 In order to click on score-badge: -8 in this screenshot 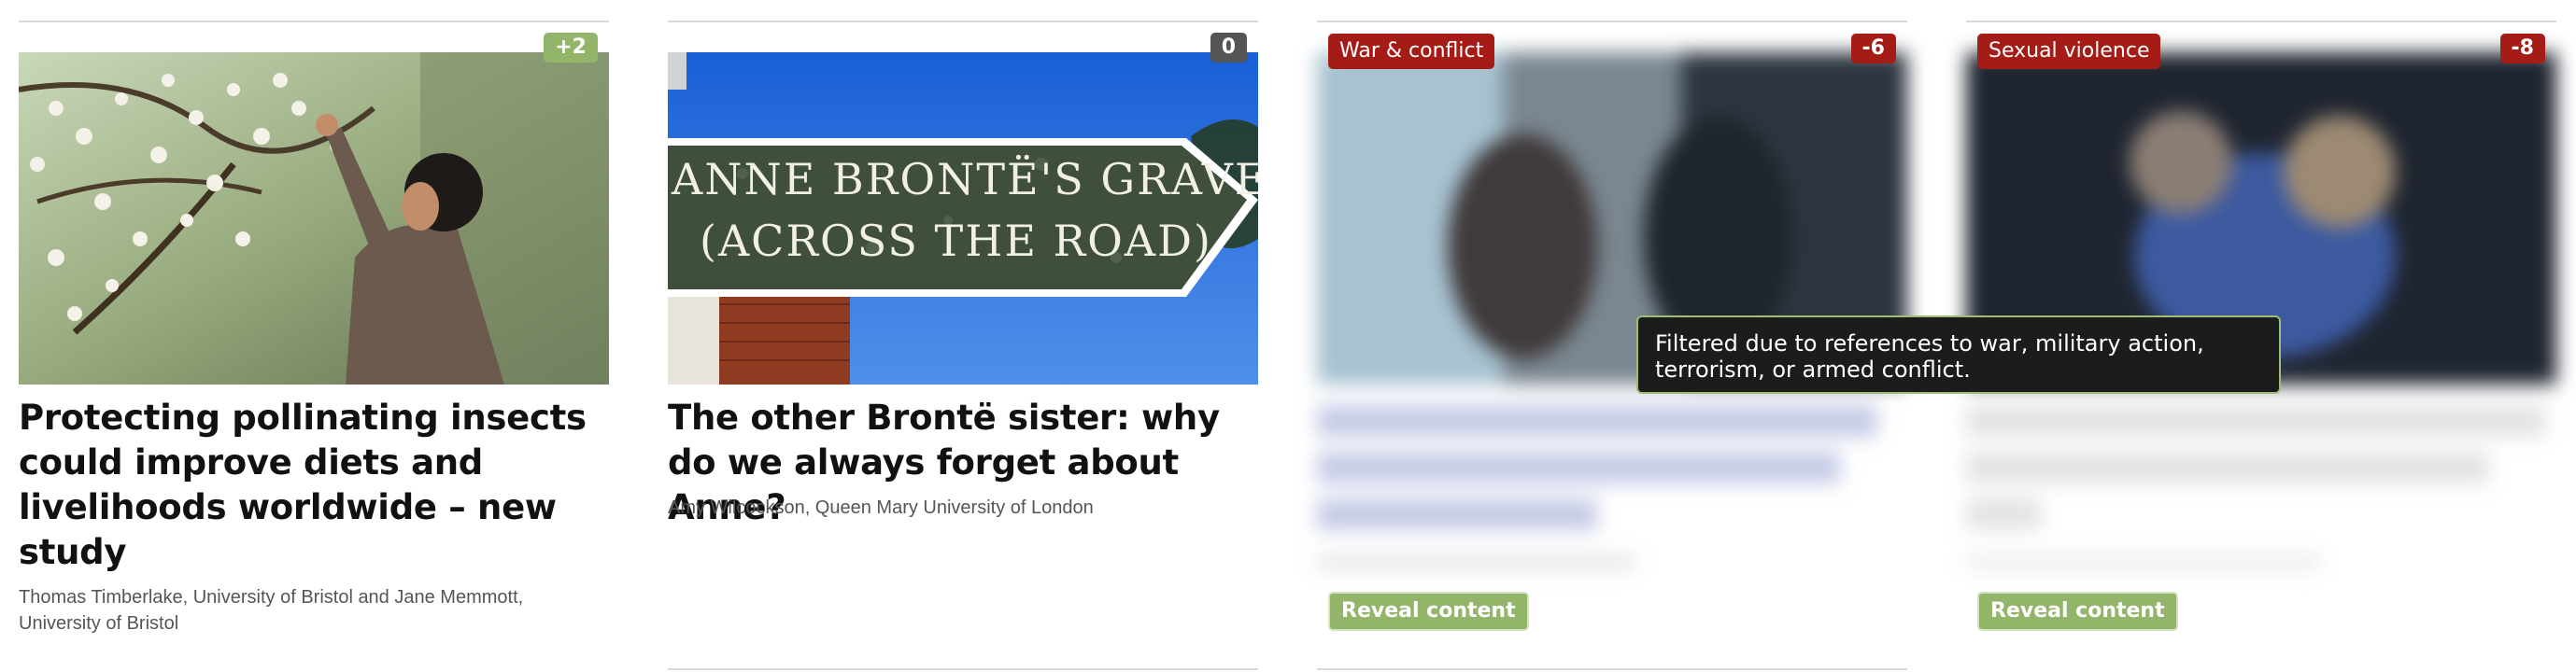, I will do `click(2522, 48)`.